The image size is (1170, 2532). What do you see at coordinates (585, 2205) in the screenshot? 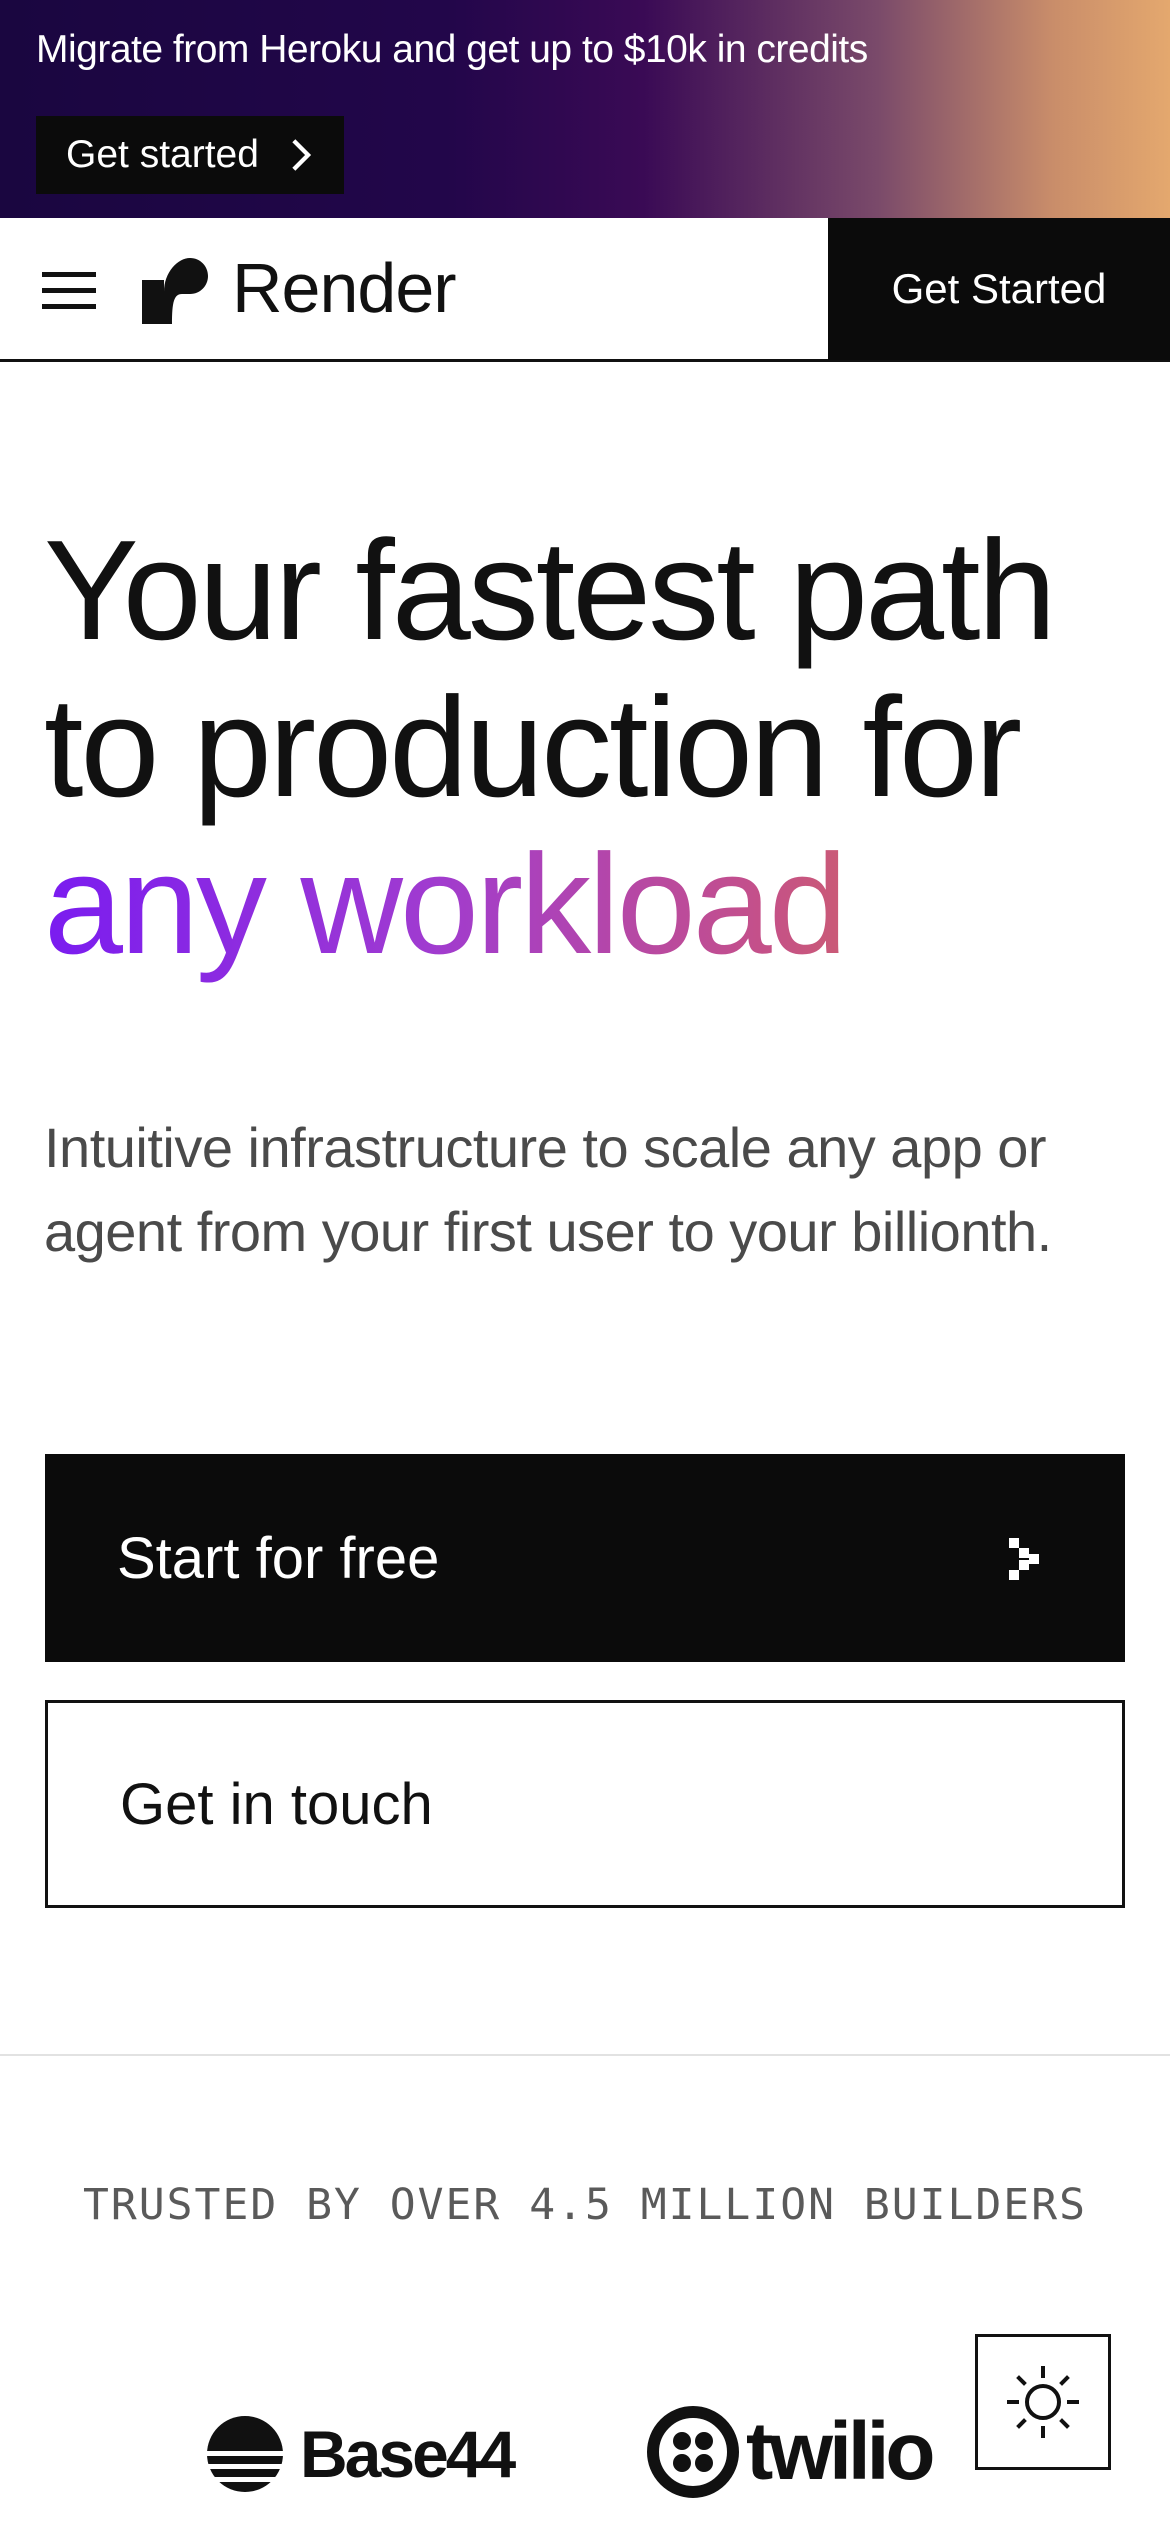
I see `trusted-by-label: TRUSTED BY OVER 4.5 MILLION BUILDERS` at bounding box center [585, 2205].